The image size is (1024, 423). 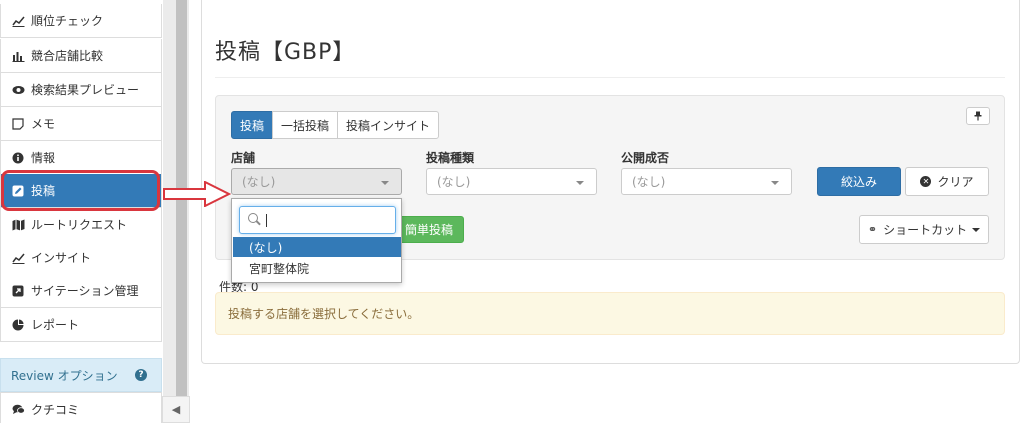 What do you see at coordinates (55, 409) in the screenshot?
I see `sidebar-item-label: クチコミ` at bounding box center [55, 409].